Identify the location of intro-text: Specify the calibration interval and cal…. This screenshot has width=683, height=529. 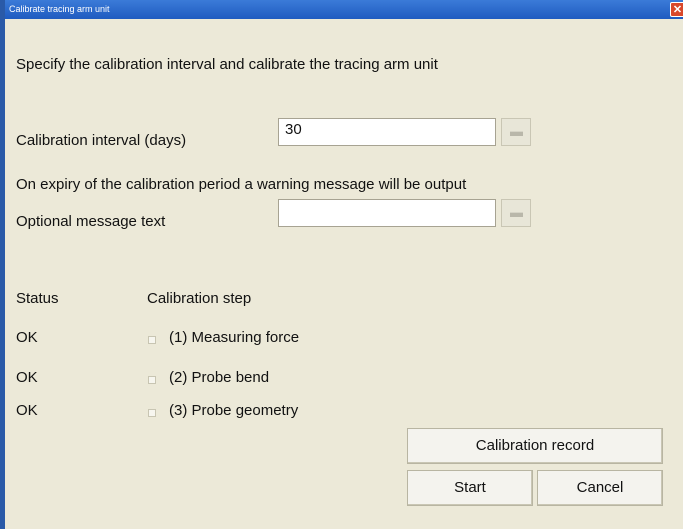
(227, 64).